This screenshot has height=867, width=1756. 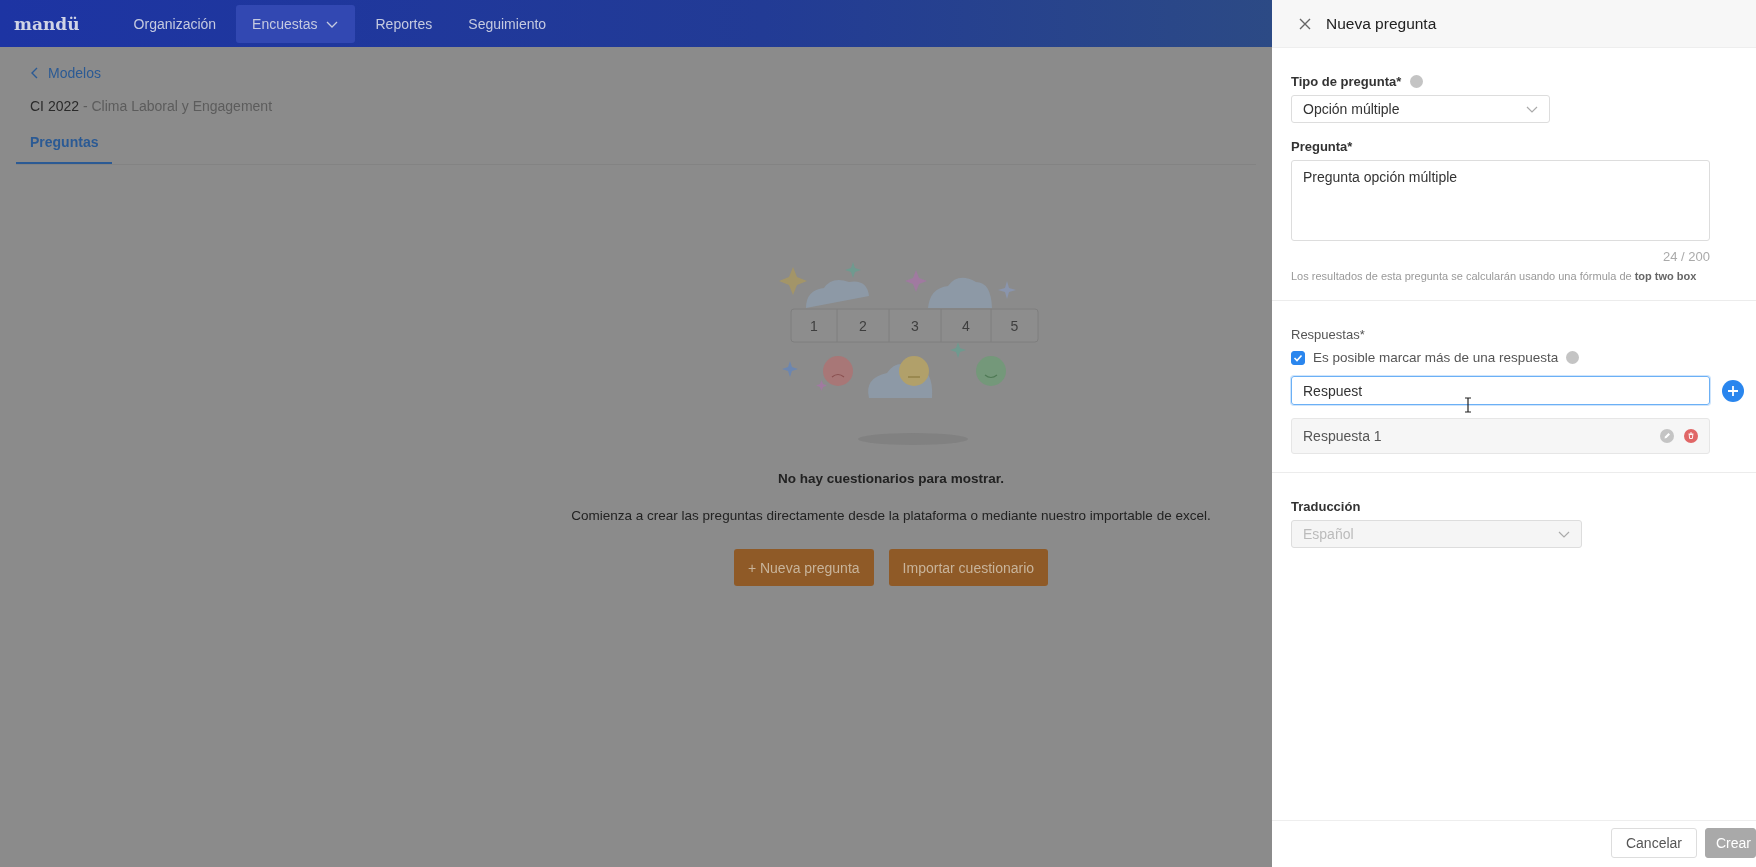 I want to click on logo: mandü, so click(x=47, y=23).